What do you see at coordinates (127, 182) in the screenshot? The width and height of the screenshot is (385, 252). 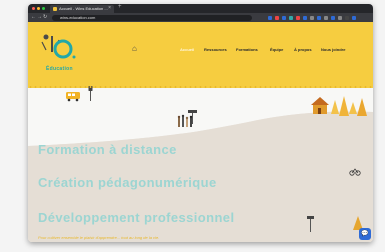 I see `headline-creation: Création pédagonumérique` at bounding box center [127, 182].